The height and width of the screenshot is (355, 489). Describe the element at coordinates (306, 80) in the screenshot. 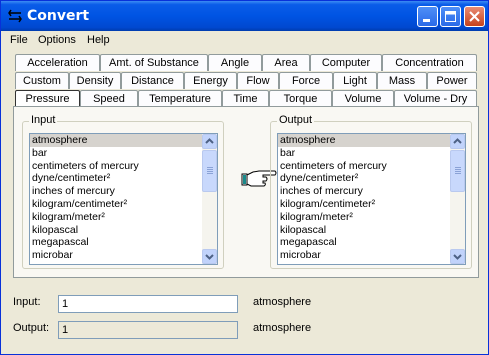

I see `tab-force: Force` at that location.